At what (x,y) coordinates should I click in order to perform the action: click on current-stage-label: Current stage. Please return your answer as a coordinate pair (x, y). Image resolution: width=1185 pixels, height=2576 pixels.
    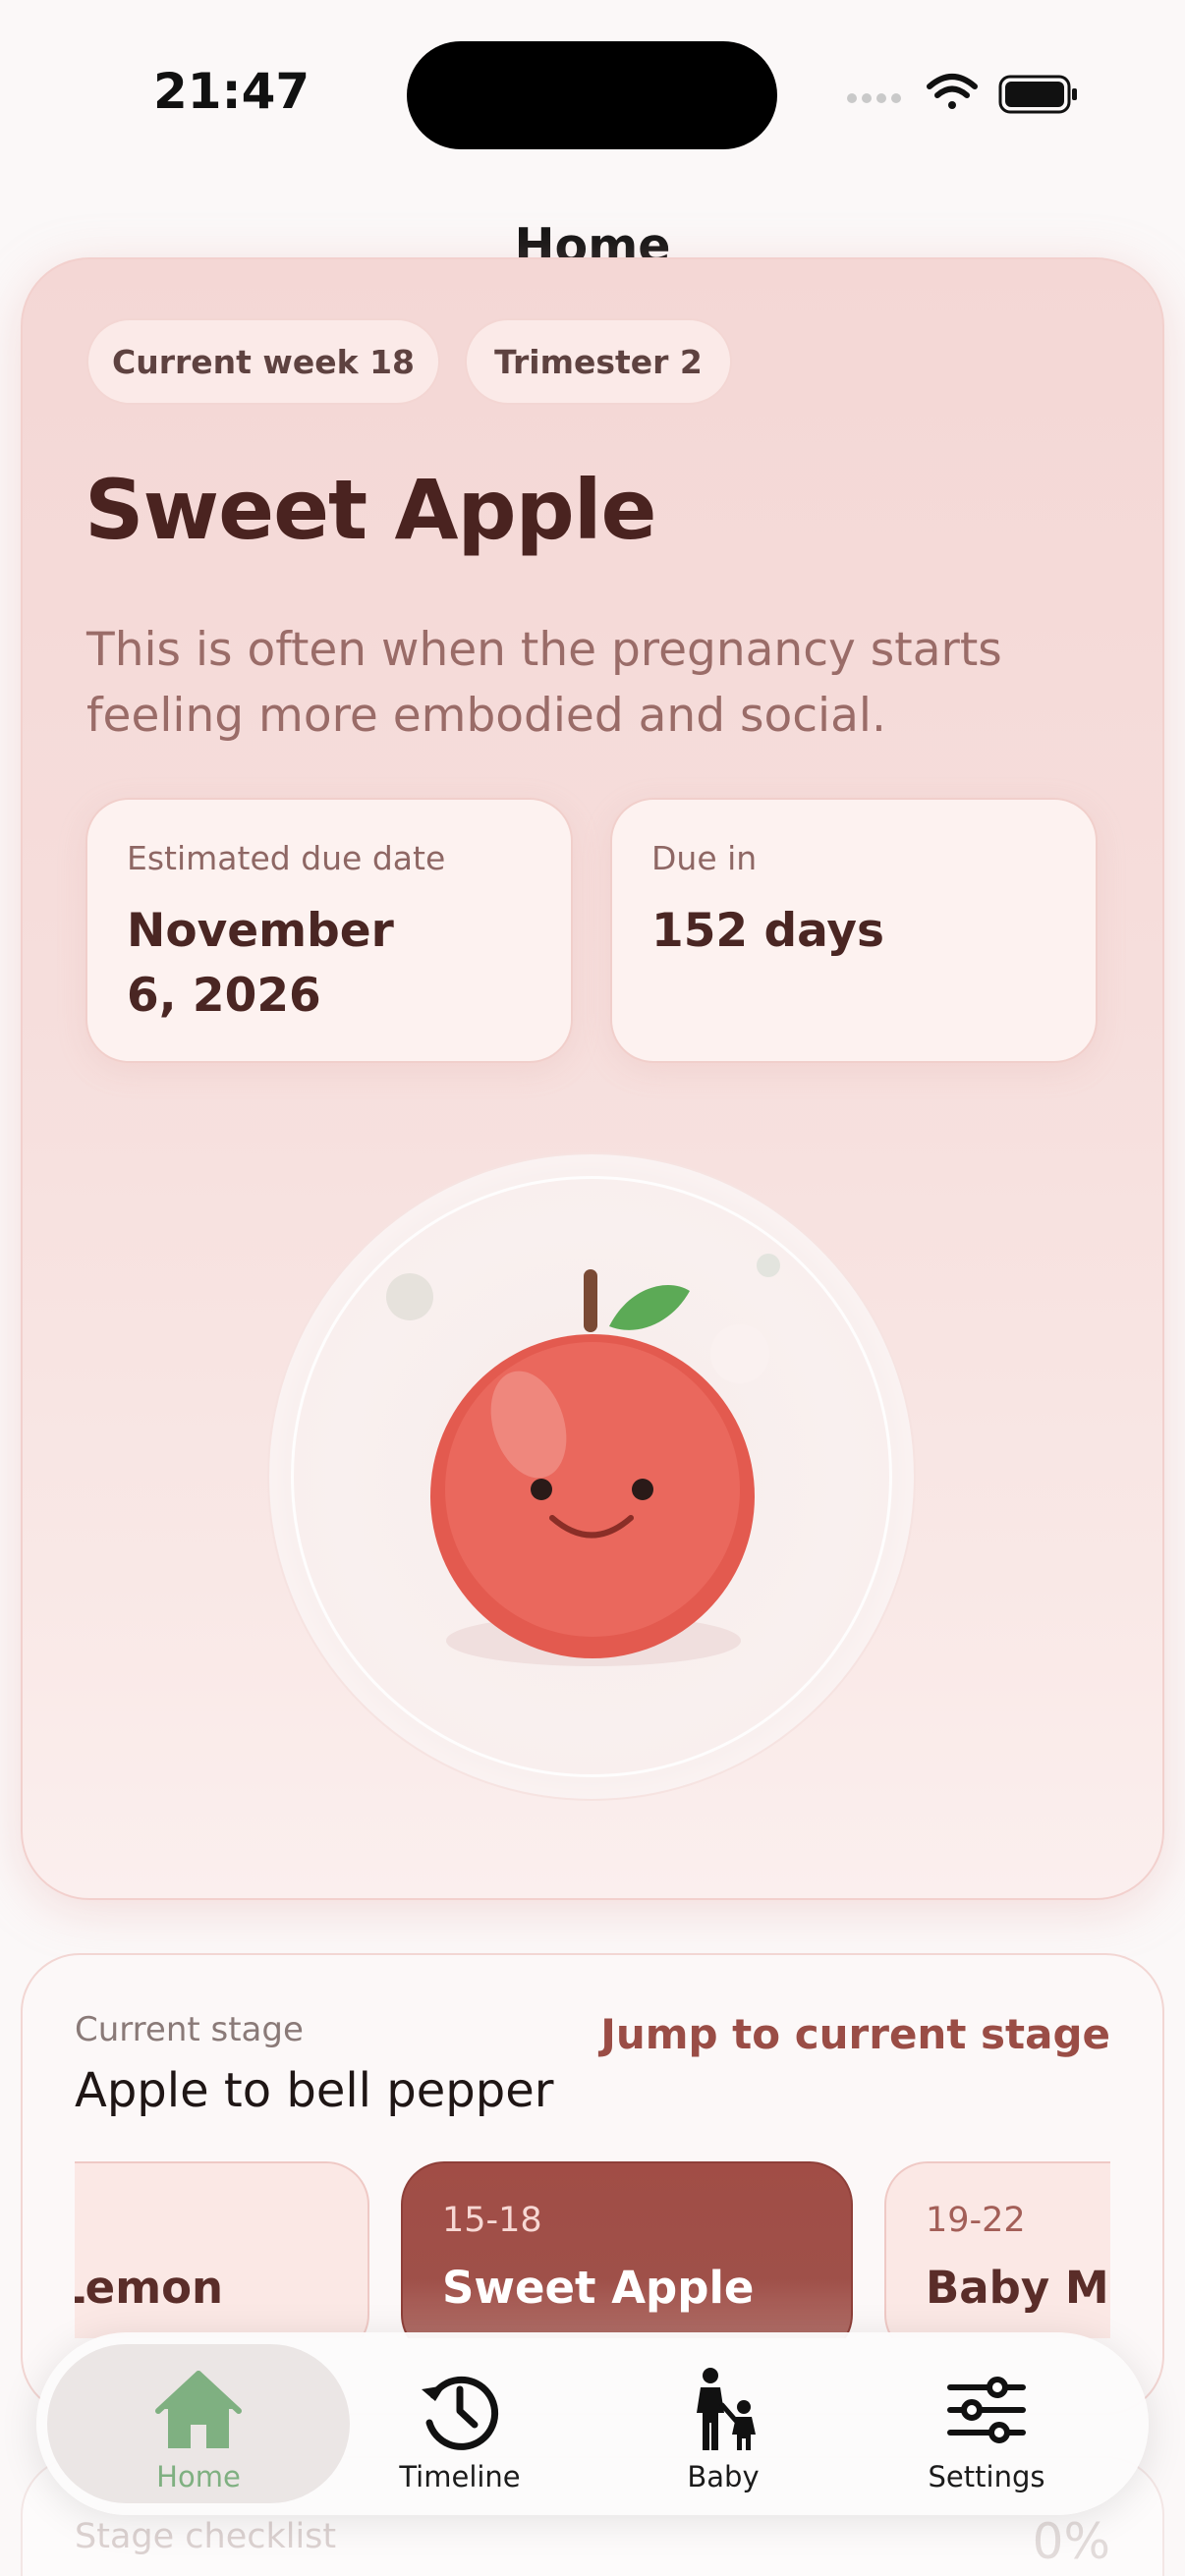
    Looking at the image, I should click on (190, 2029).